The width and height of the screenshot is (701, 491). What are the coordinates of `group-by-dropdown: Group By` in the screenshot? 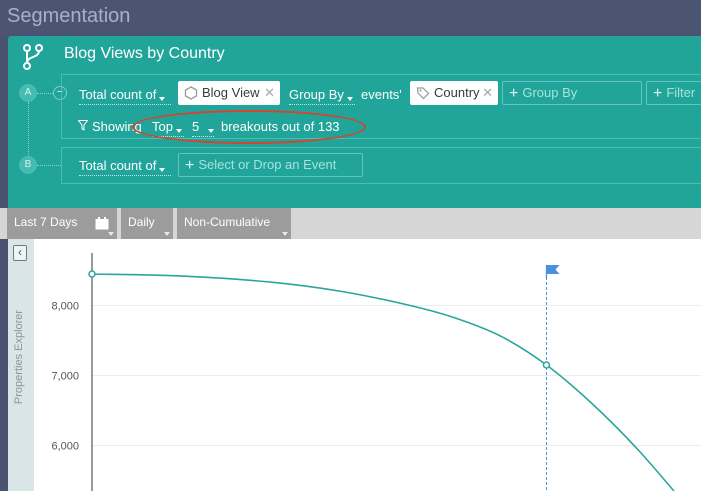 It's located at (321, 94).